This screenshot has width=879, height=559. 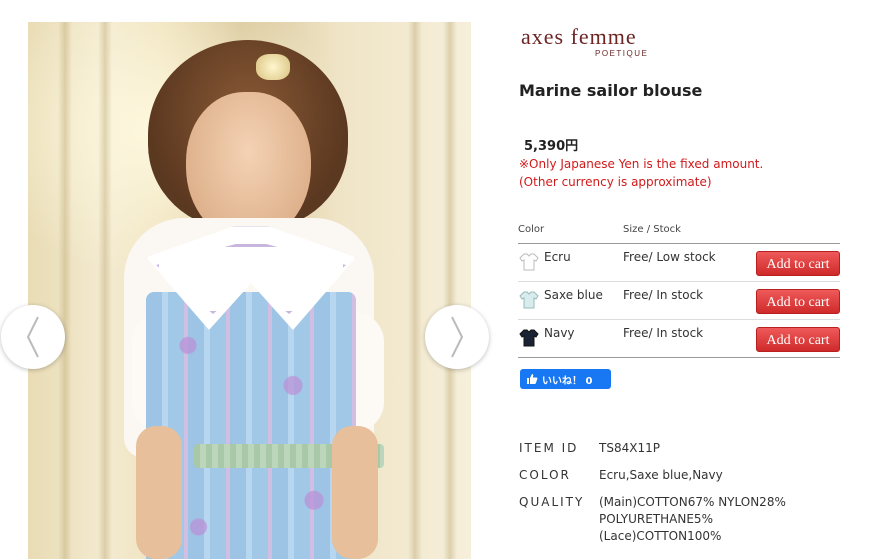 I want to click on chevron-left-icon, so click(x=32, y=337).